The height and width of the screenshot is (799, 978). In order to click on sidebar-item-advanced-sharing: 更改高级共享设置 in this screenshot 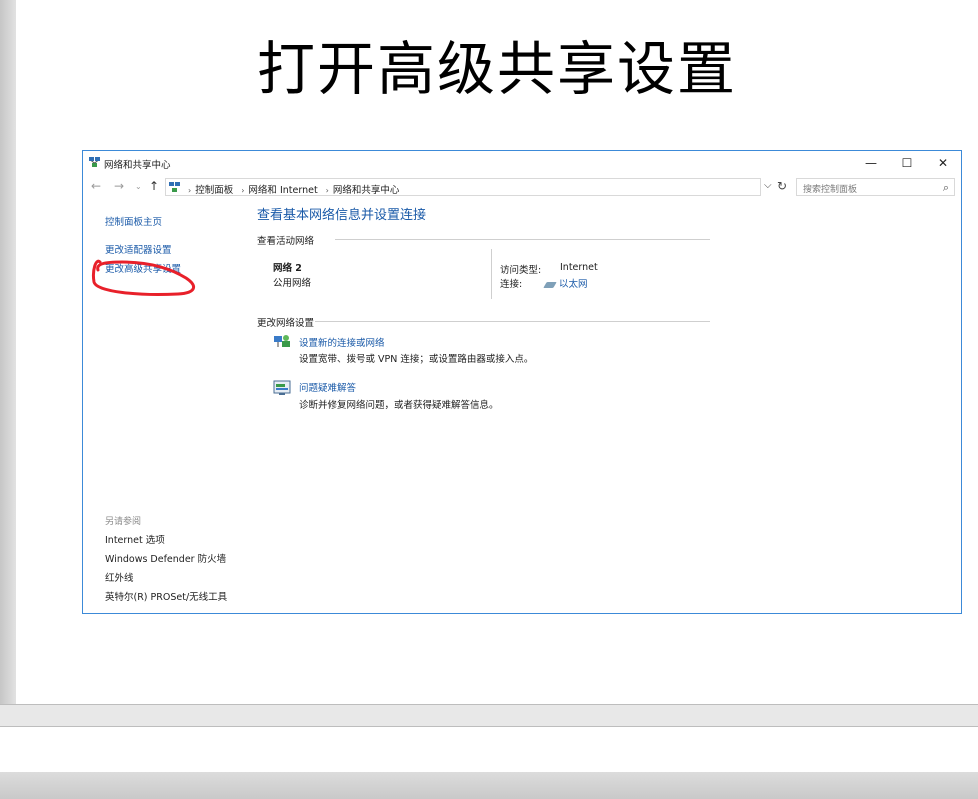, I will do `click(143, 268)`.